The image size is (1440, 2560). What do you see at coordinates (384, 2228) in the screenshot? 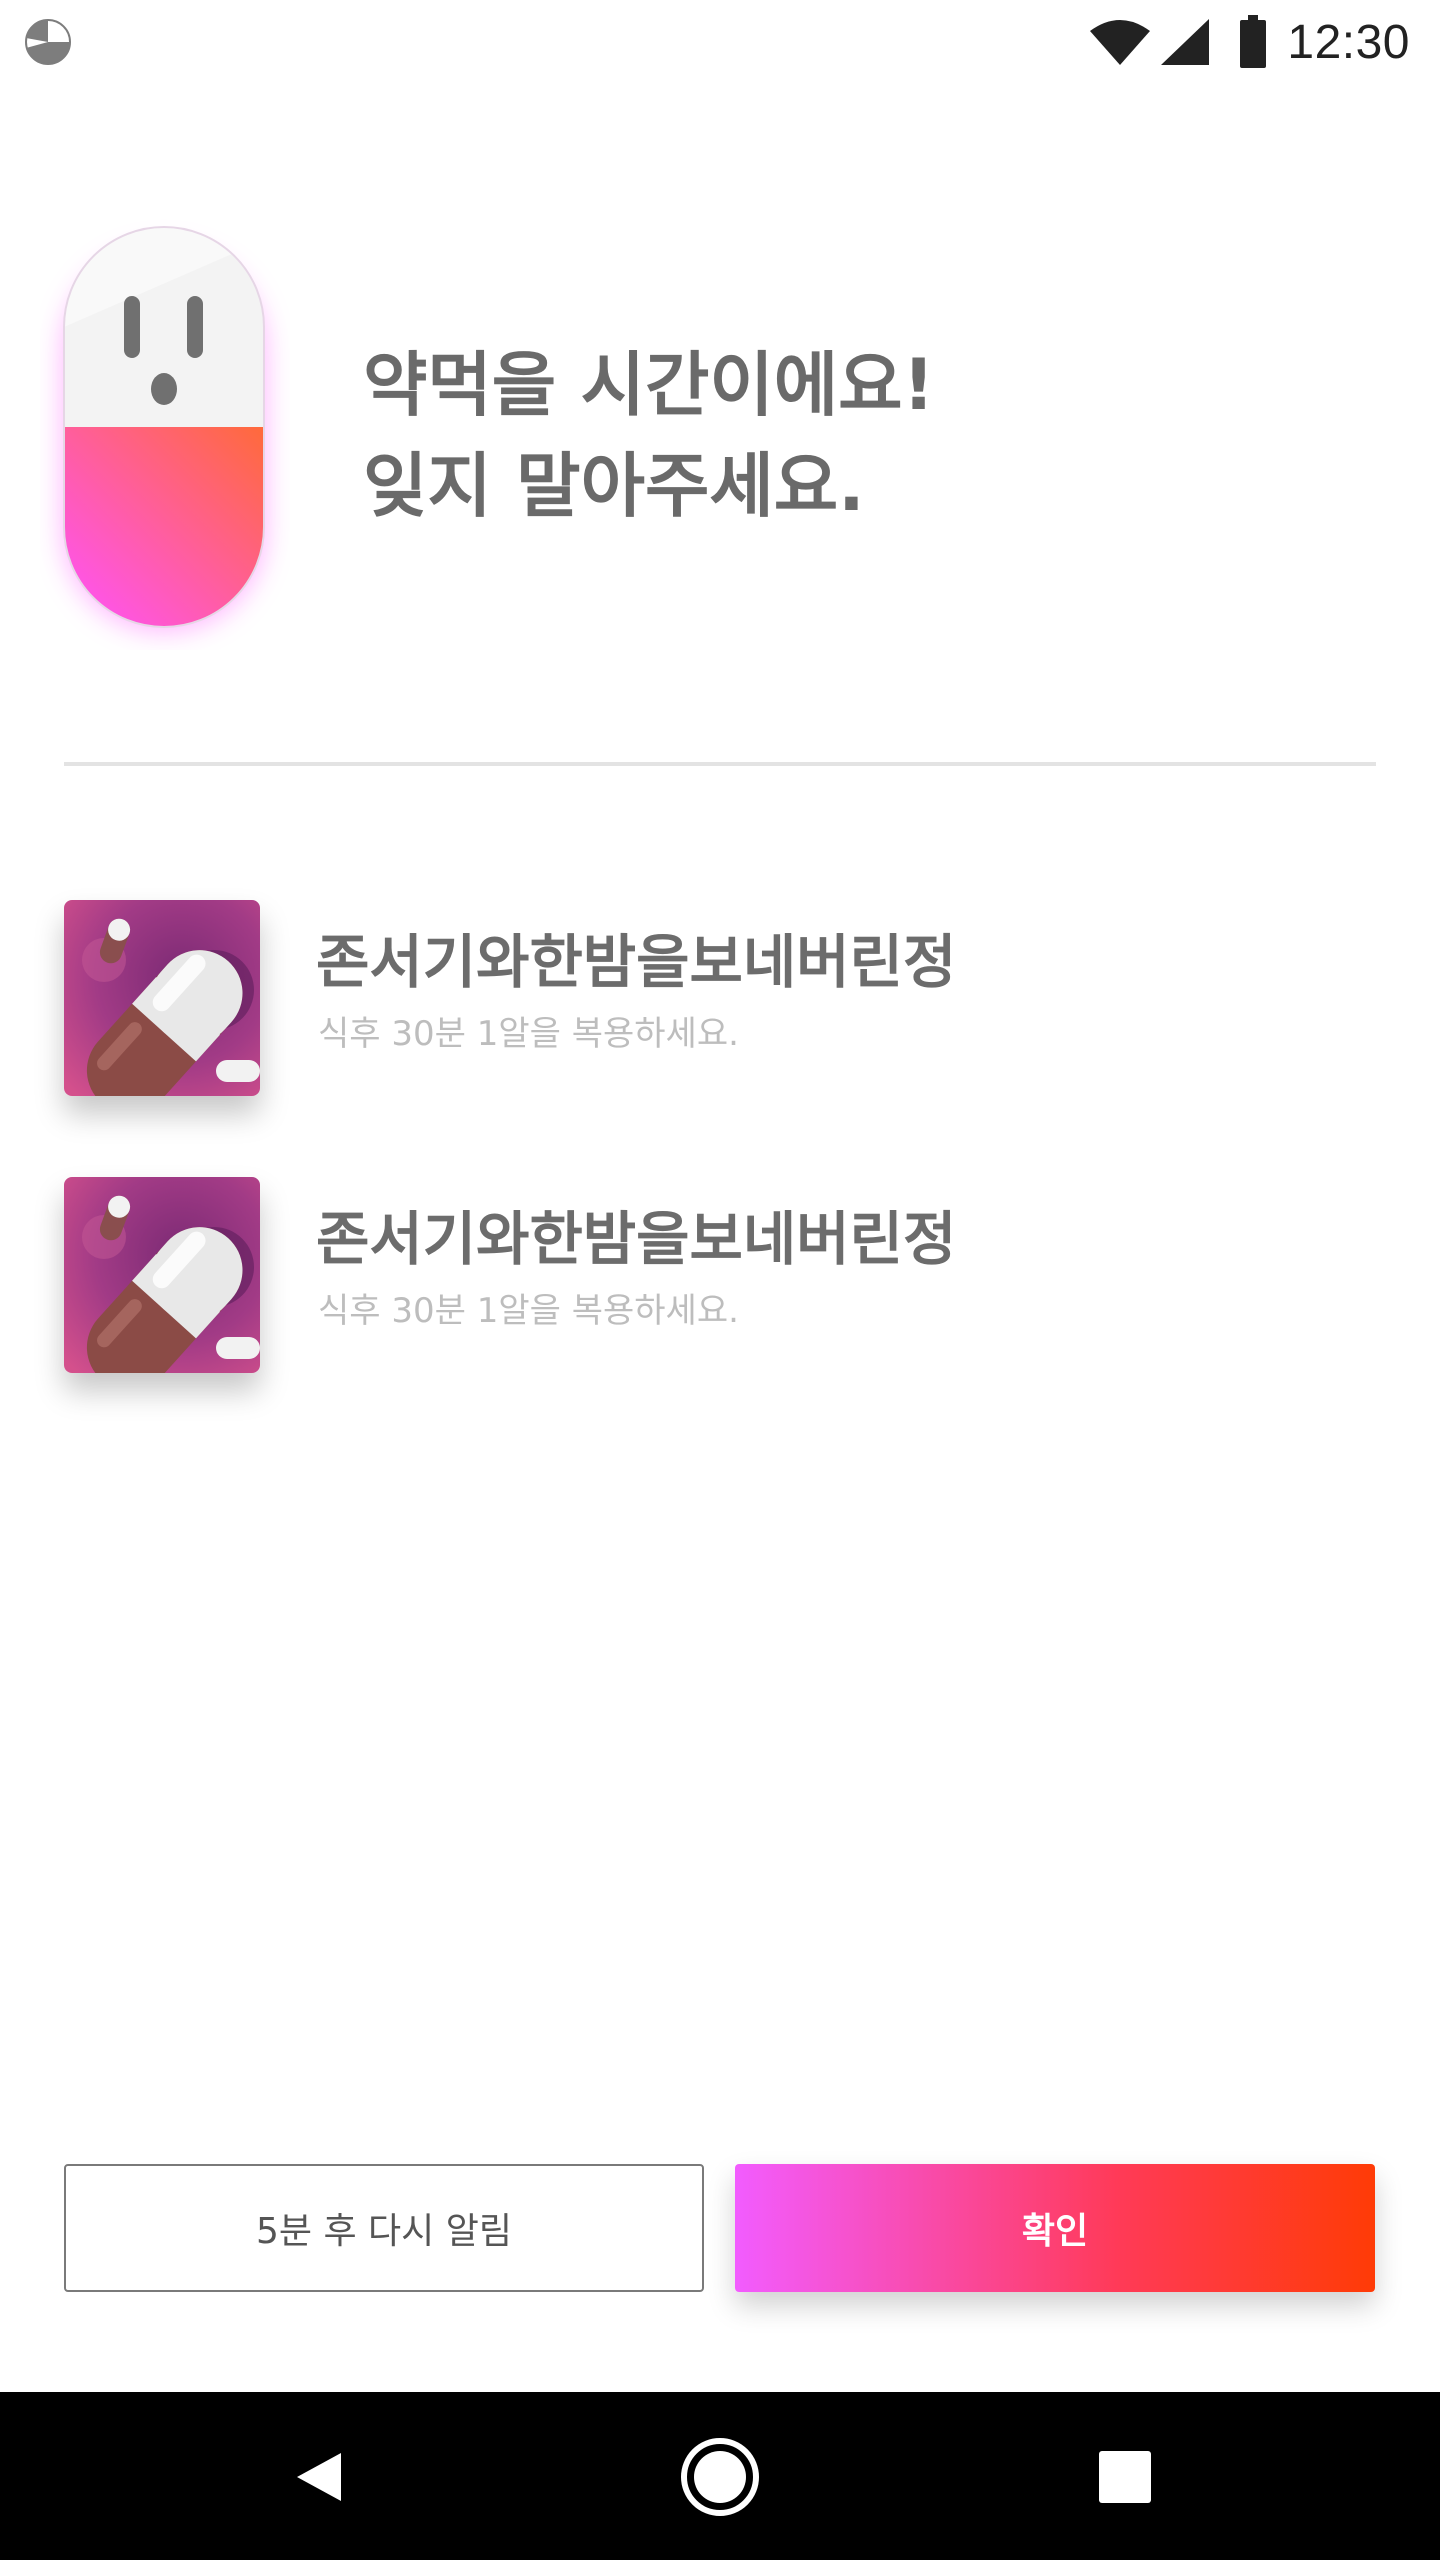
I see `snooze-button: 5분 후 다시 알림` at bounding box center [384, 2228].